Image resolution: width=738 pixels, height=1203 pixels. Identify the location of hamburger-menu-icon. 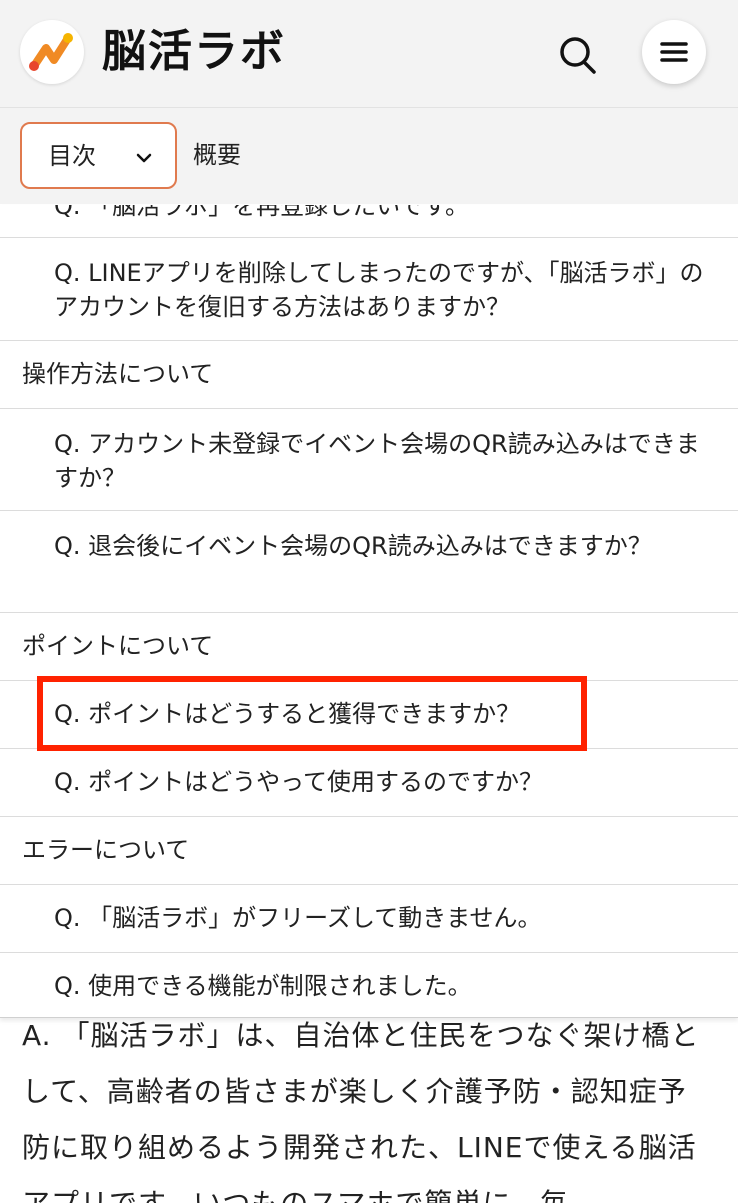
(674, 52).